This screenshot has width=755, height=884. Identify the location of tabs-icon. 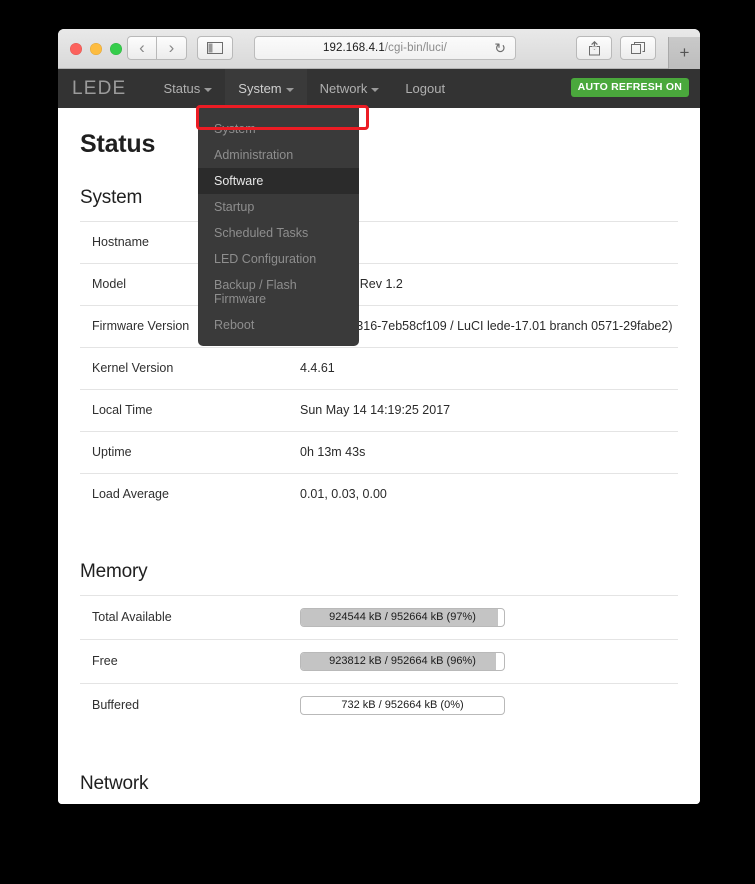
(637, 48).